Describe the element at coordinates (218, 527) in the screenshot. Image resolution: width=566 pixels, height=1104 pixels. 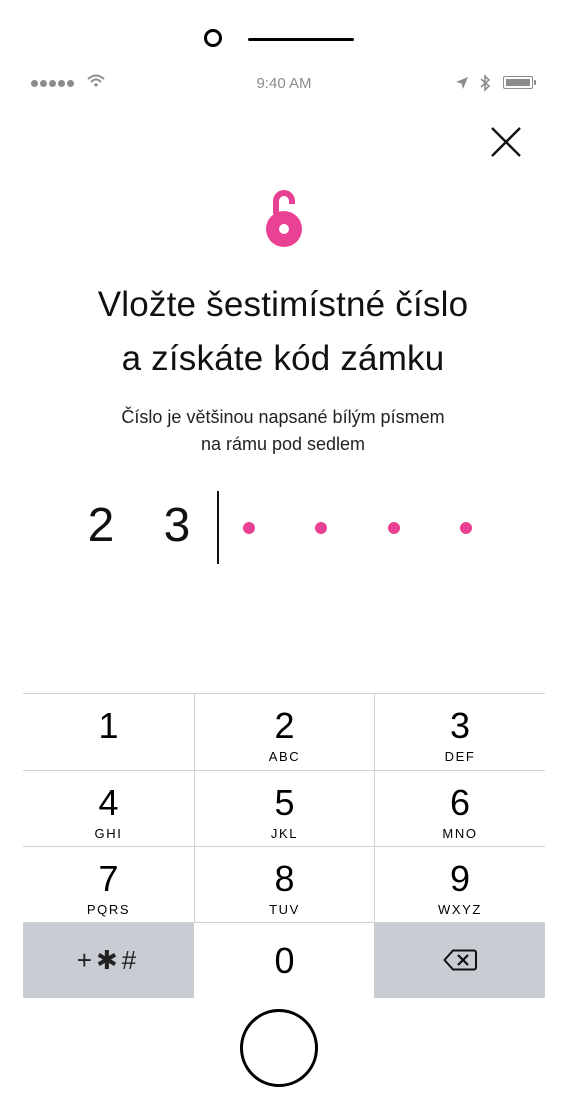
I see `text-cursor` at that location.